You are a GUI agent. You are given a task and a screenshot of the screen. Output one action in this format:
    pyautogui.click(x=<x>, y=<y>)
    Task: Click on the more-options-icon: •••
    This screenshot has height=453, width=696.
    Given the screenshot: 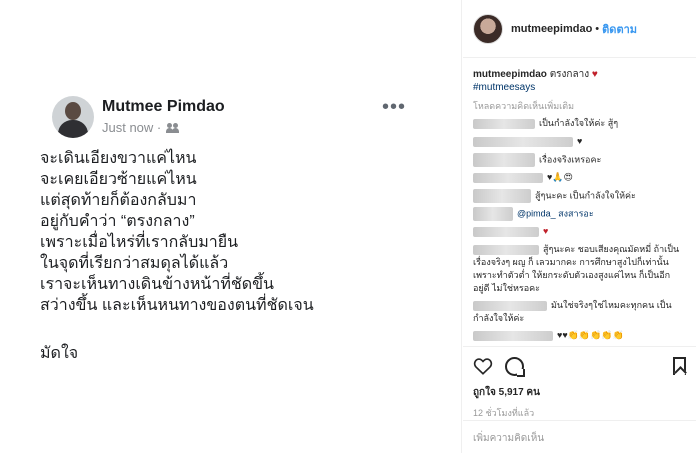 What is the action you would take?
    pyautogui.click(x=394, y=107)
    